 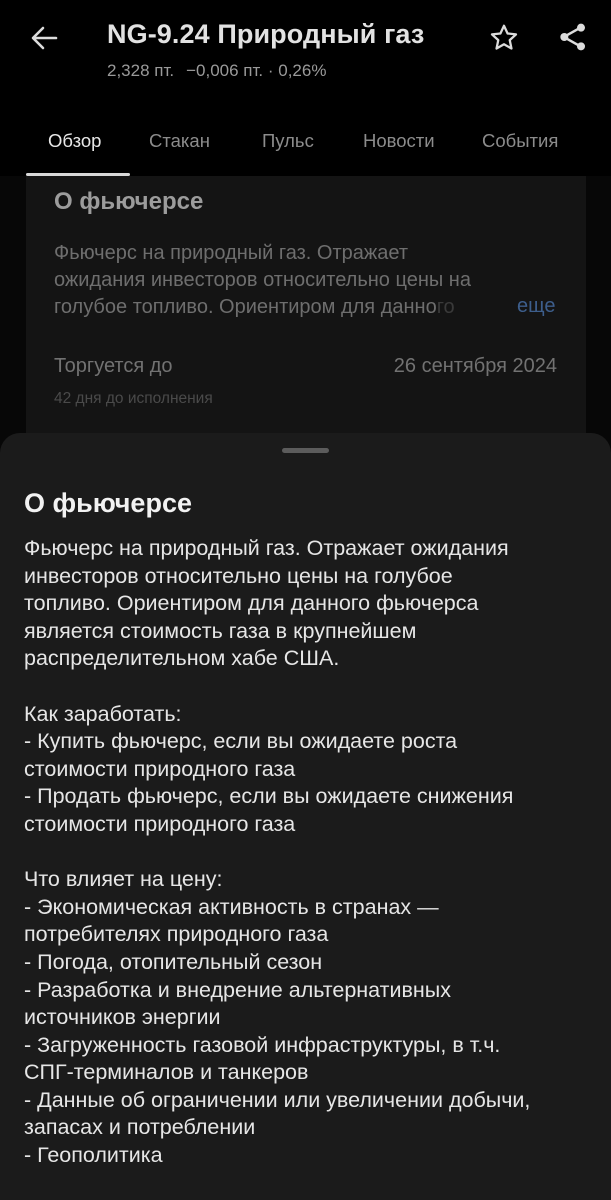 I want to click on read-more-link: еще, so click(x=536, y=306).